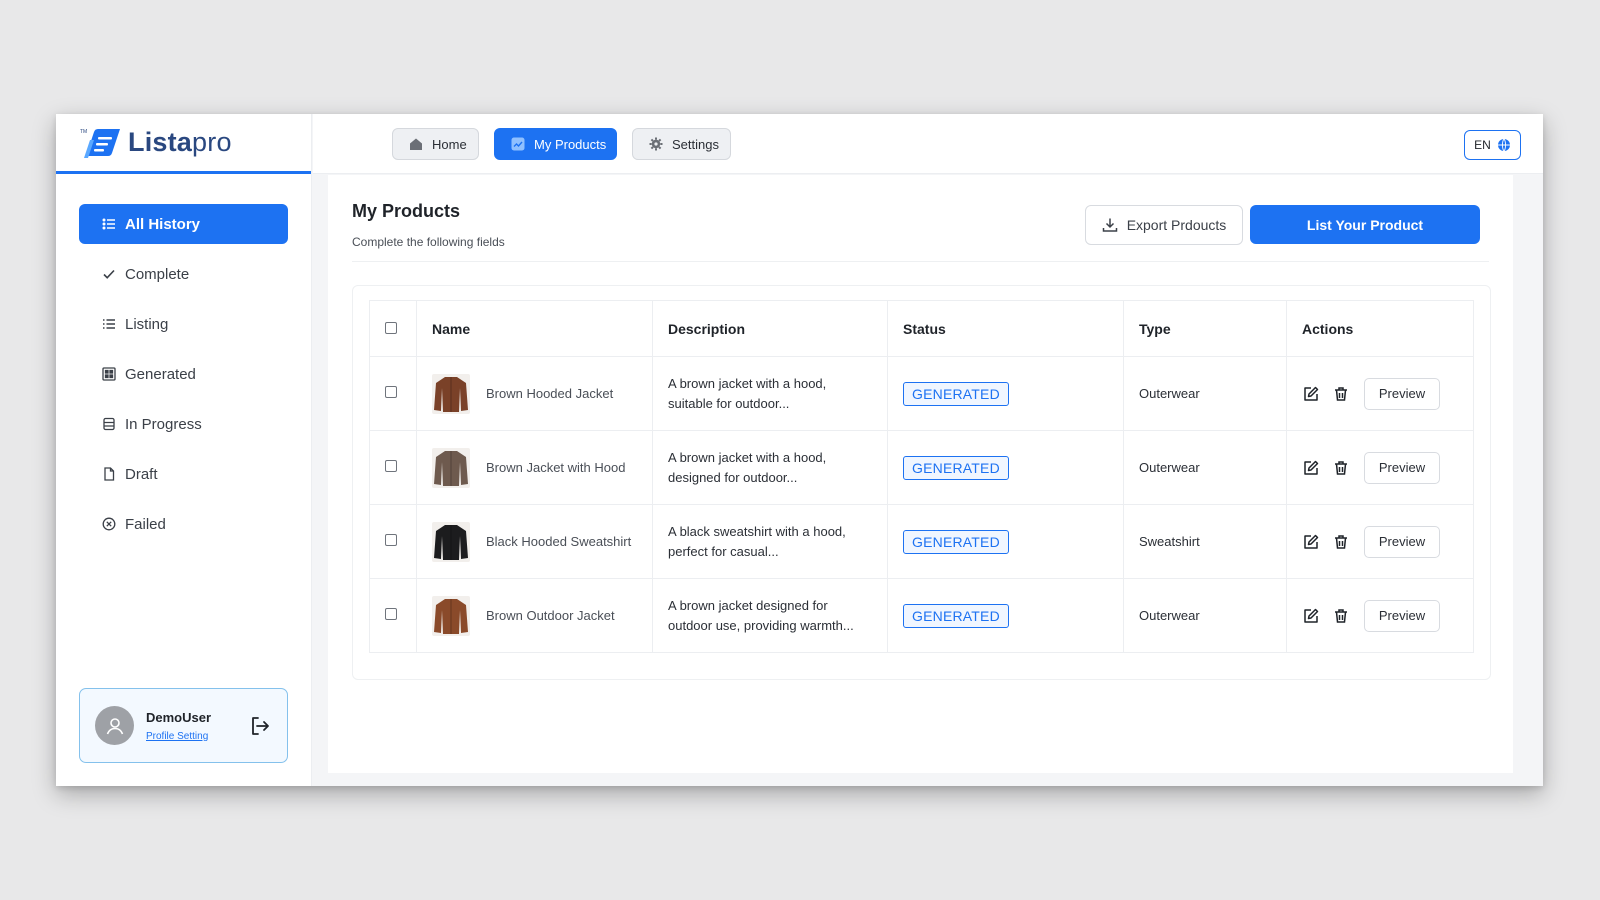  Describe the element at coordinates (163, 424) in the screenshot. I see `sidebar-item-label: In Progress` at that location.